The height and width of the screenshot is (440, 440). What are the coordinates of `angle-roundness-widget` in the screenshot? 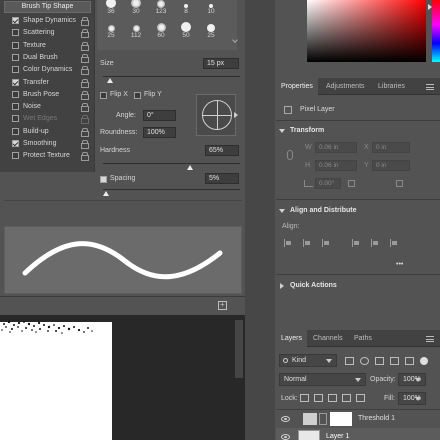 It's located at (217, 115).